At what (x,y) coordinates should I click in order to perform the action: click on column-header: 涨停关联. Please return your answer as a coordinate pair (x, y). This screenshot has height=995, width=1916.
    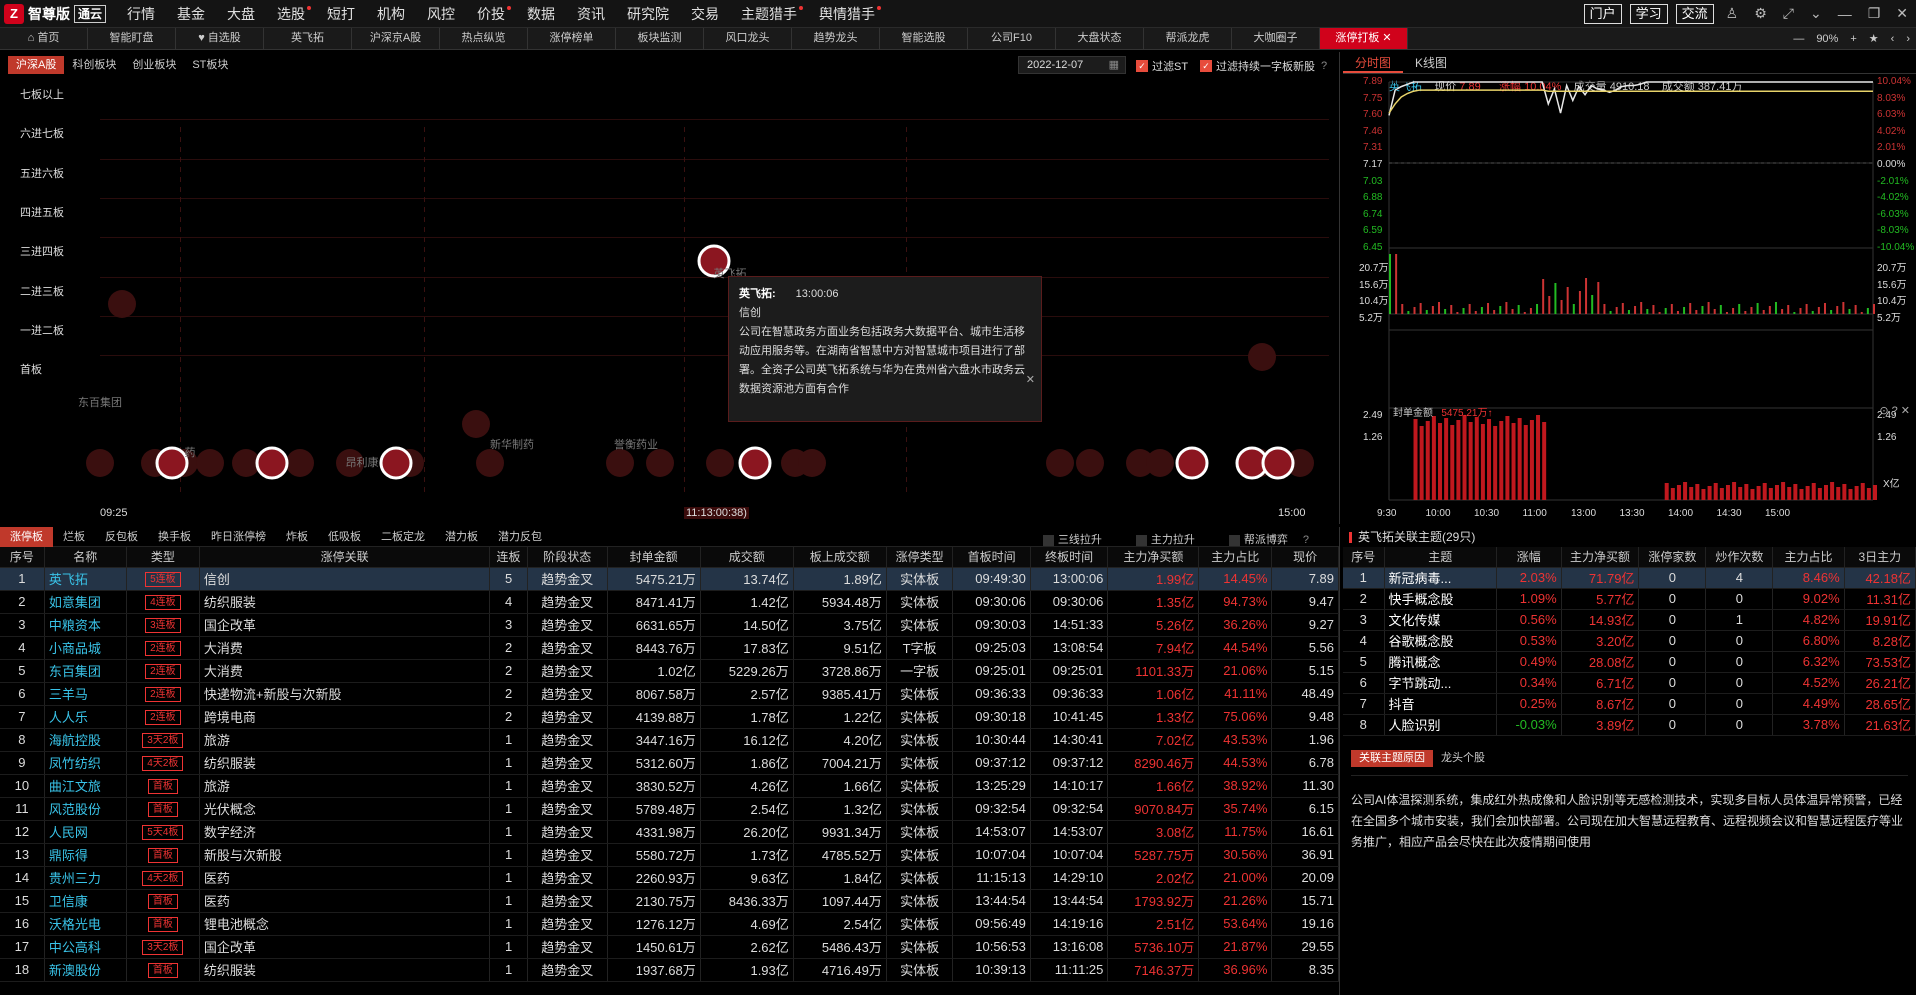
    Looking at the image, I should click on (345, 557).